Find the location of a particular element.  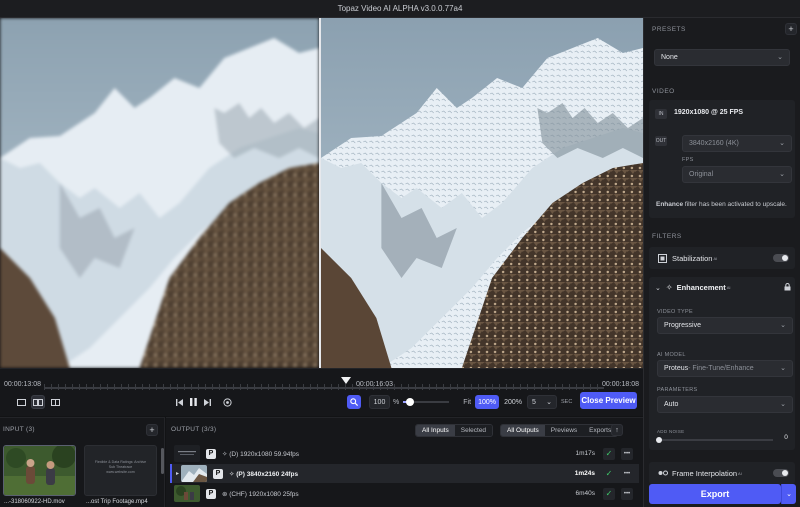

forest-people-thumbnail is located at coordinates (39, 470).